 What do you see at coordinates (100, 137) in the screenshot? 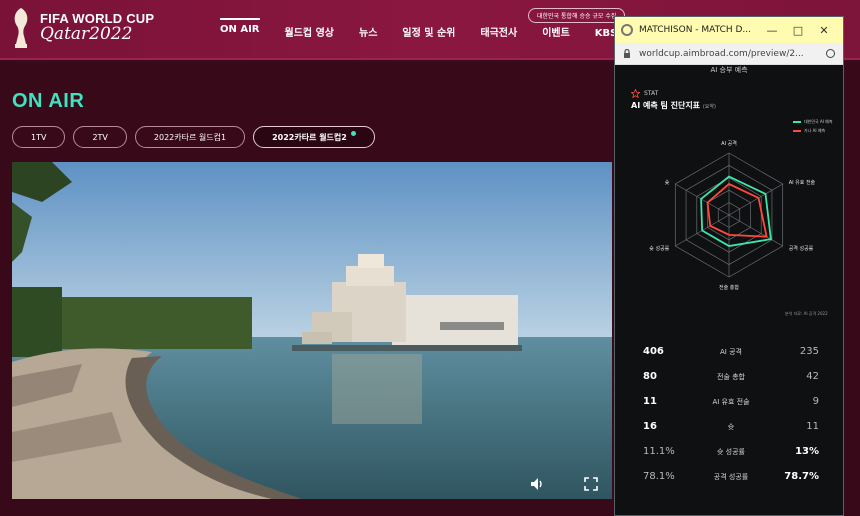
I see `channel-tab-2tv: 2TV` at bounding box center [100, 137].